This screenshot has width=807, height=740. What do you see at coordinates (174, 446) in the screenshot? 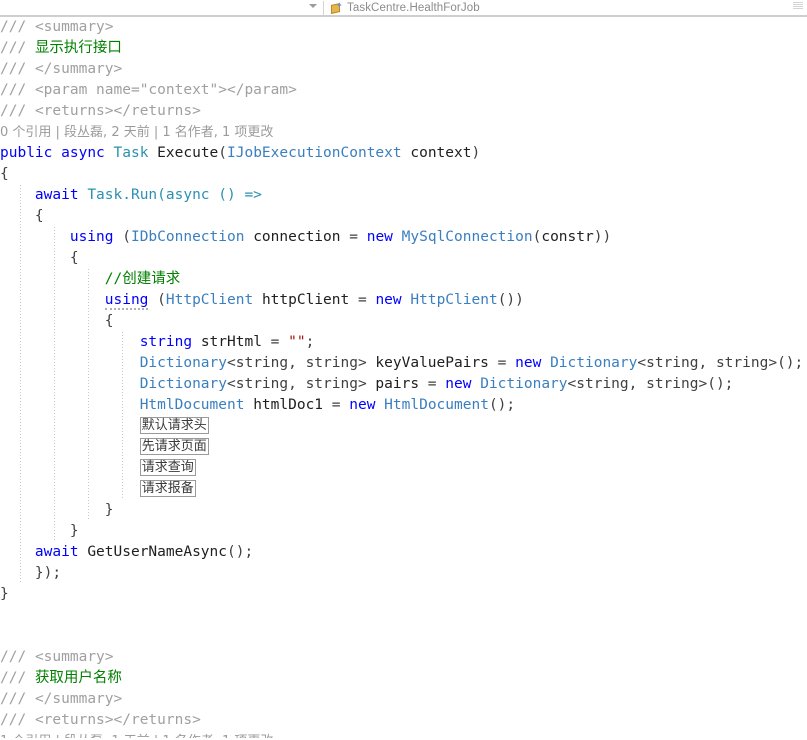
I see `collapsed-region-request-page-first: 先请求页面` at bounding box center [174, 446].